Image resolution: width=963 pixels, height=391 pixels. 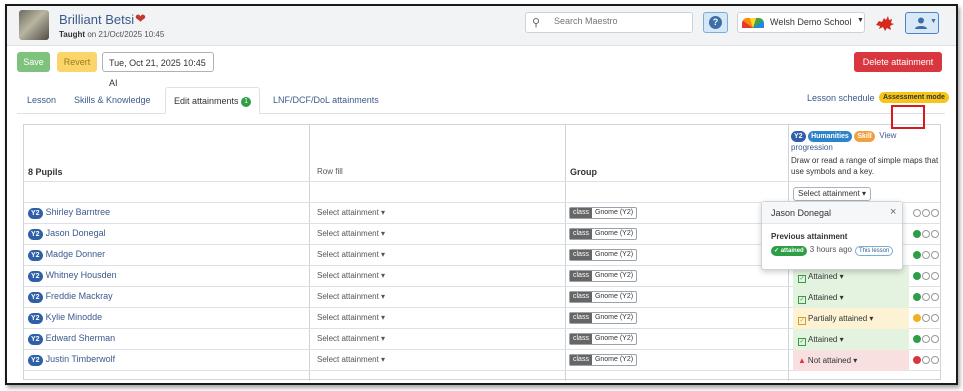 What do you see at coordinates (75, 233) in the screenshot?
I see `pupil-name-text: Jason Donegal` at bounding box center [75, 233].